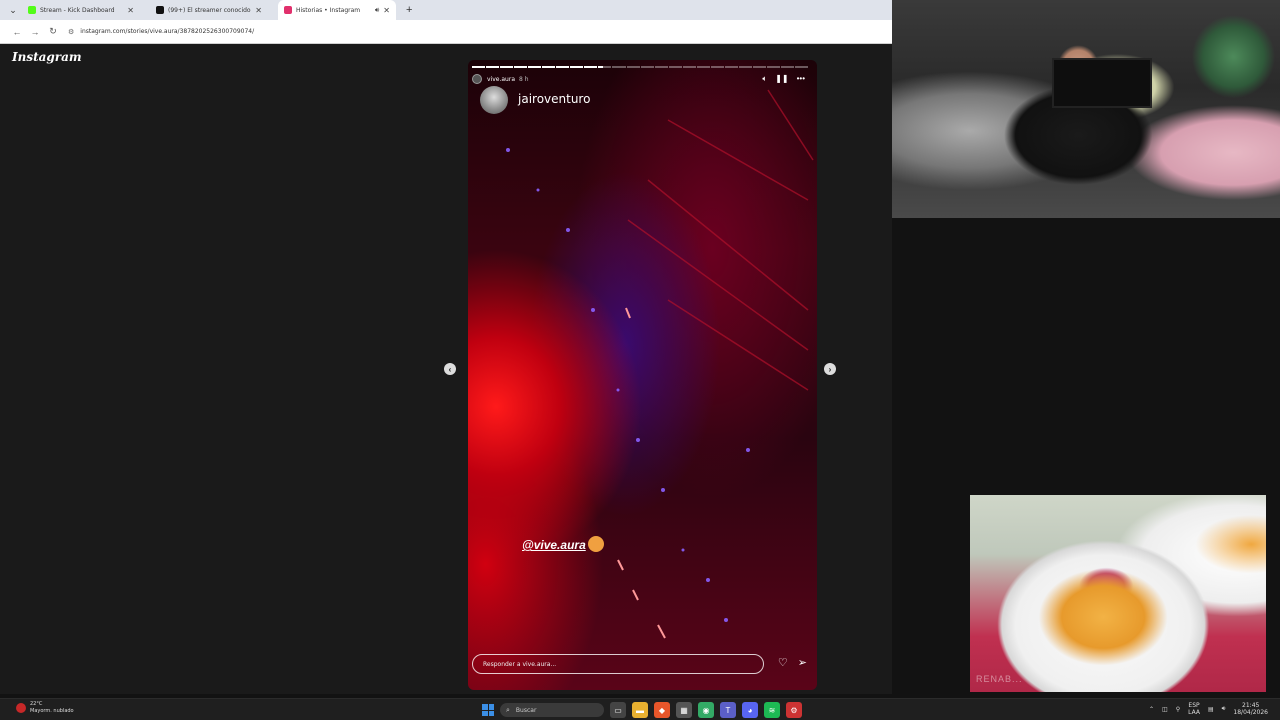 The image size is (1280, 720). Describe the element at coordinates (494, 100) in the screenshot. I see `tagged-user-avatar` at that location.